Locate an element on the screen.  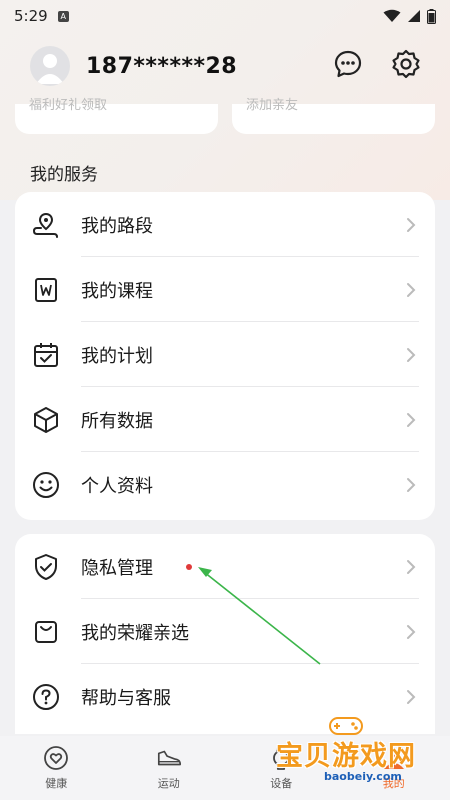
avatar is located at coordinates (50, 66).